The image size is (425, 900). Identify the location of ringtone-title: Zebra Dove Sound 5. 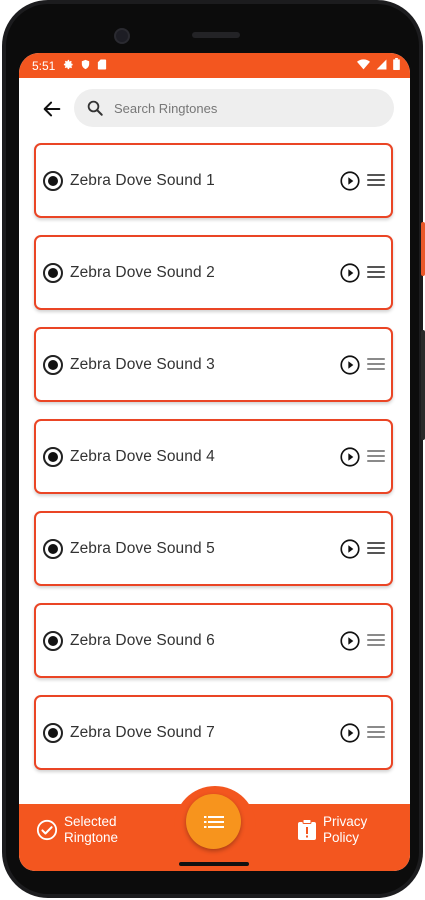
(142, 548).